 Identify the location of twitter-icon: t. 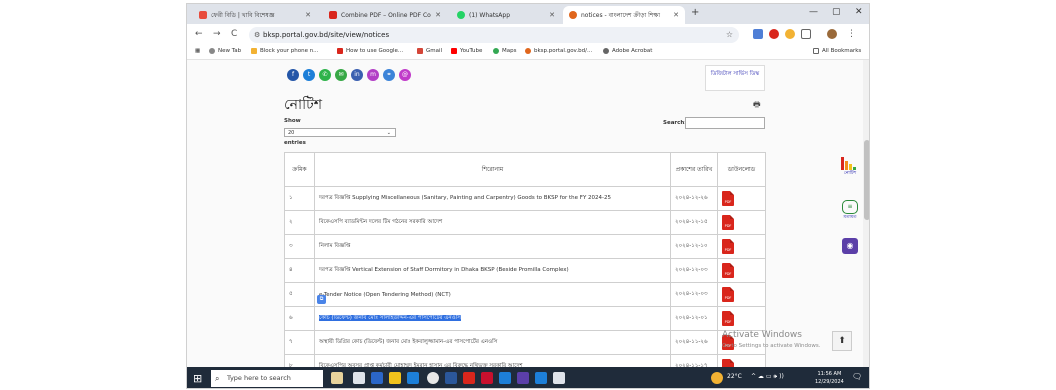
(309, 75).